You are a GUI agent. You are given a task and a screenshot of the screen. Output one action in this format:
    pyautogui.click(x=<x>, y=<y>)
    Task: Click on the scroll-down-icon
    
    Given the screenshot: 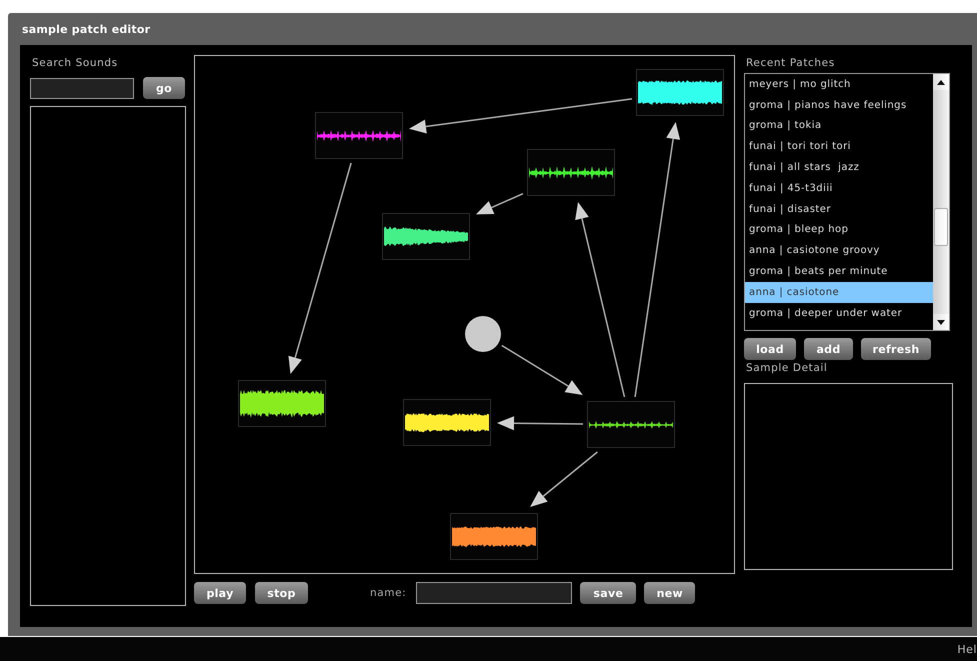 What is the action you would take?
    pyautogui.click(x=941, y=322)
    